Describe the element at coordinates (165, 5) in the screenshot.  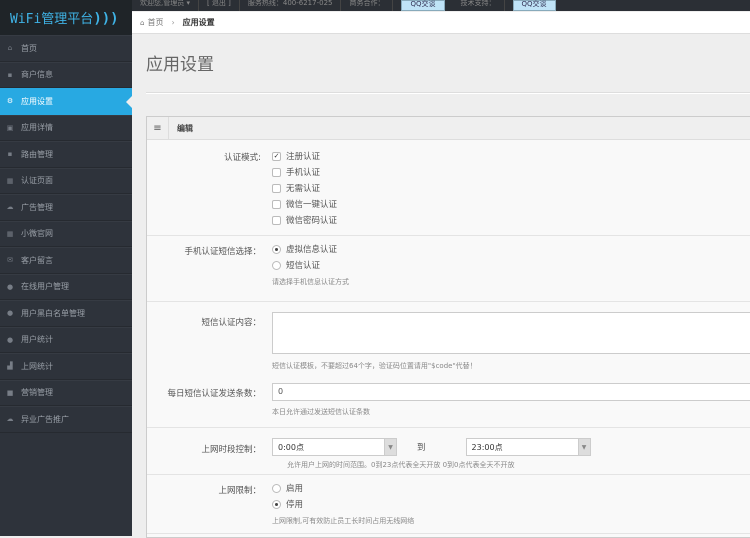
I see `welcome-menu: 欢迎您,管理员 ▾` at that location.